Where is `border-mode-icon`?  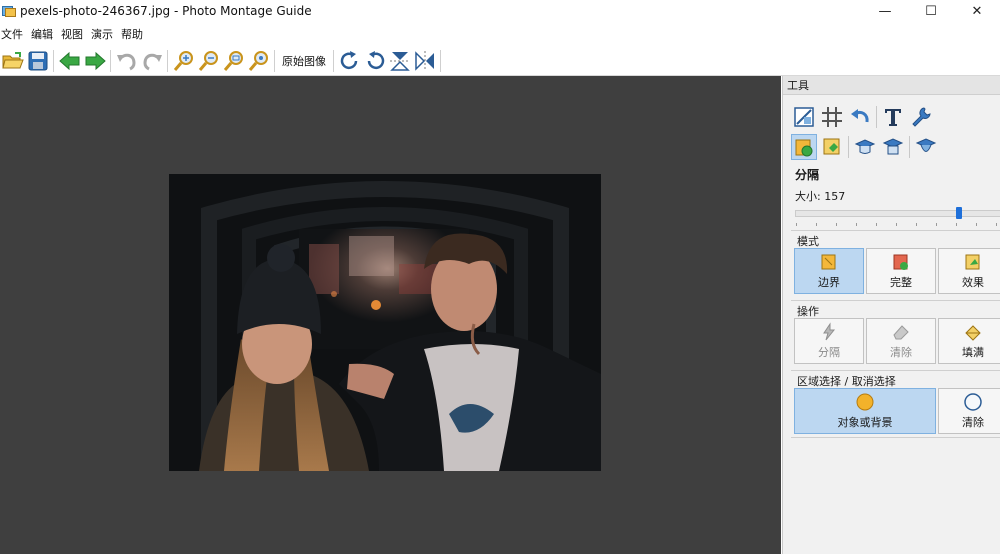
border-mode-icon is located at coordinates (828, 262).